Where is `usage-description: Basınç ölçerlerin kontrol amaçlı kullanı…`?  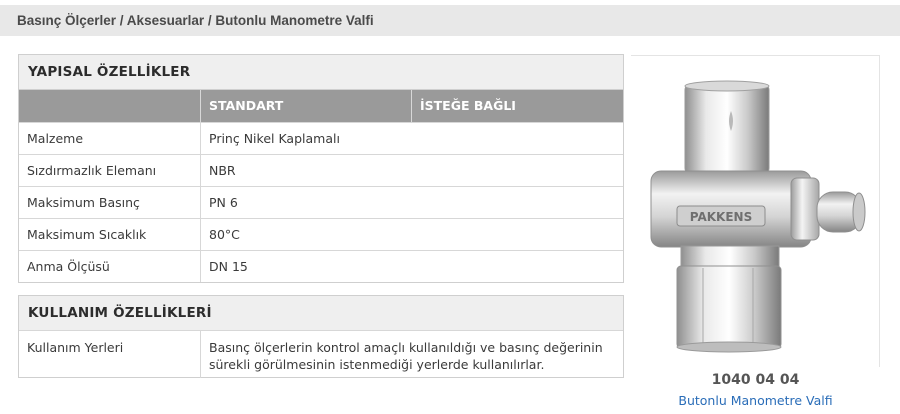 usage-description: Basınç ölçerlerin kontrol amaçlı kullanı… is located at coordinates (411, 354).